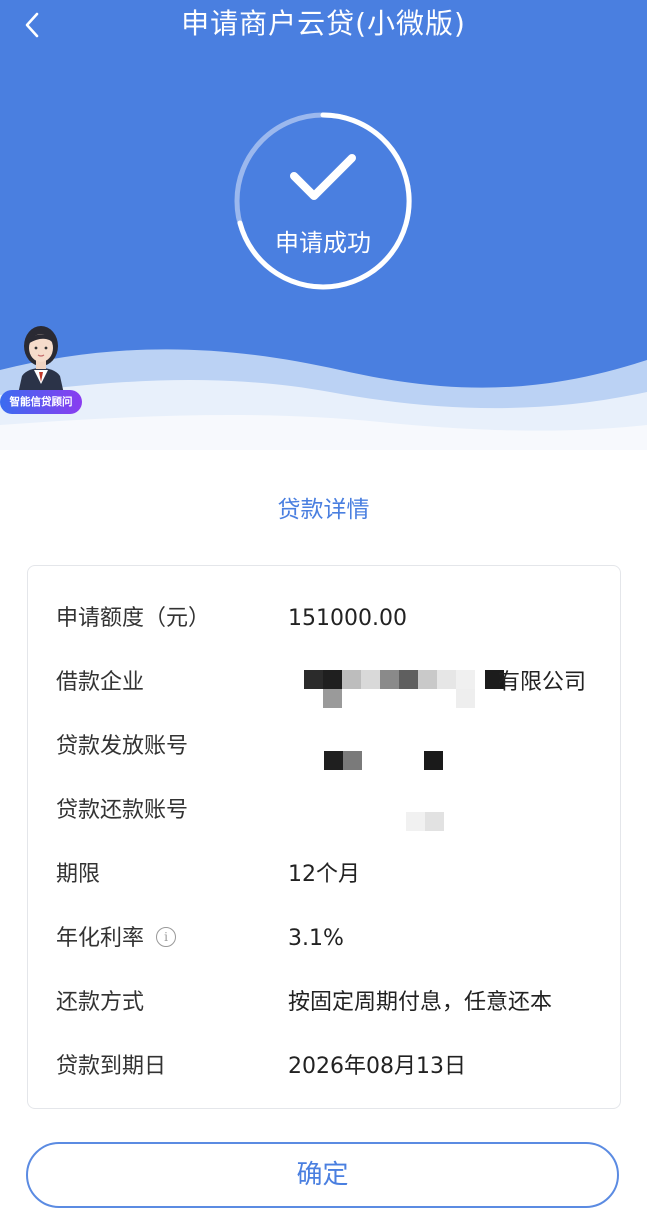 The width and height of the screenshot is (647, 1220). I want to click on advisor-widget: 智能信贷顾问, so click(42, 367).